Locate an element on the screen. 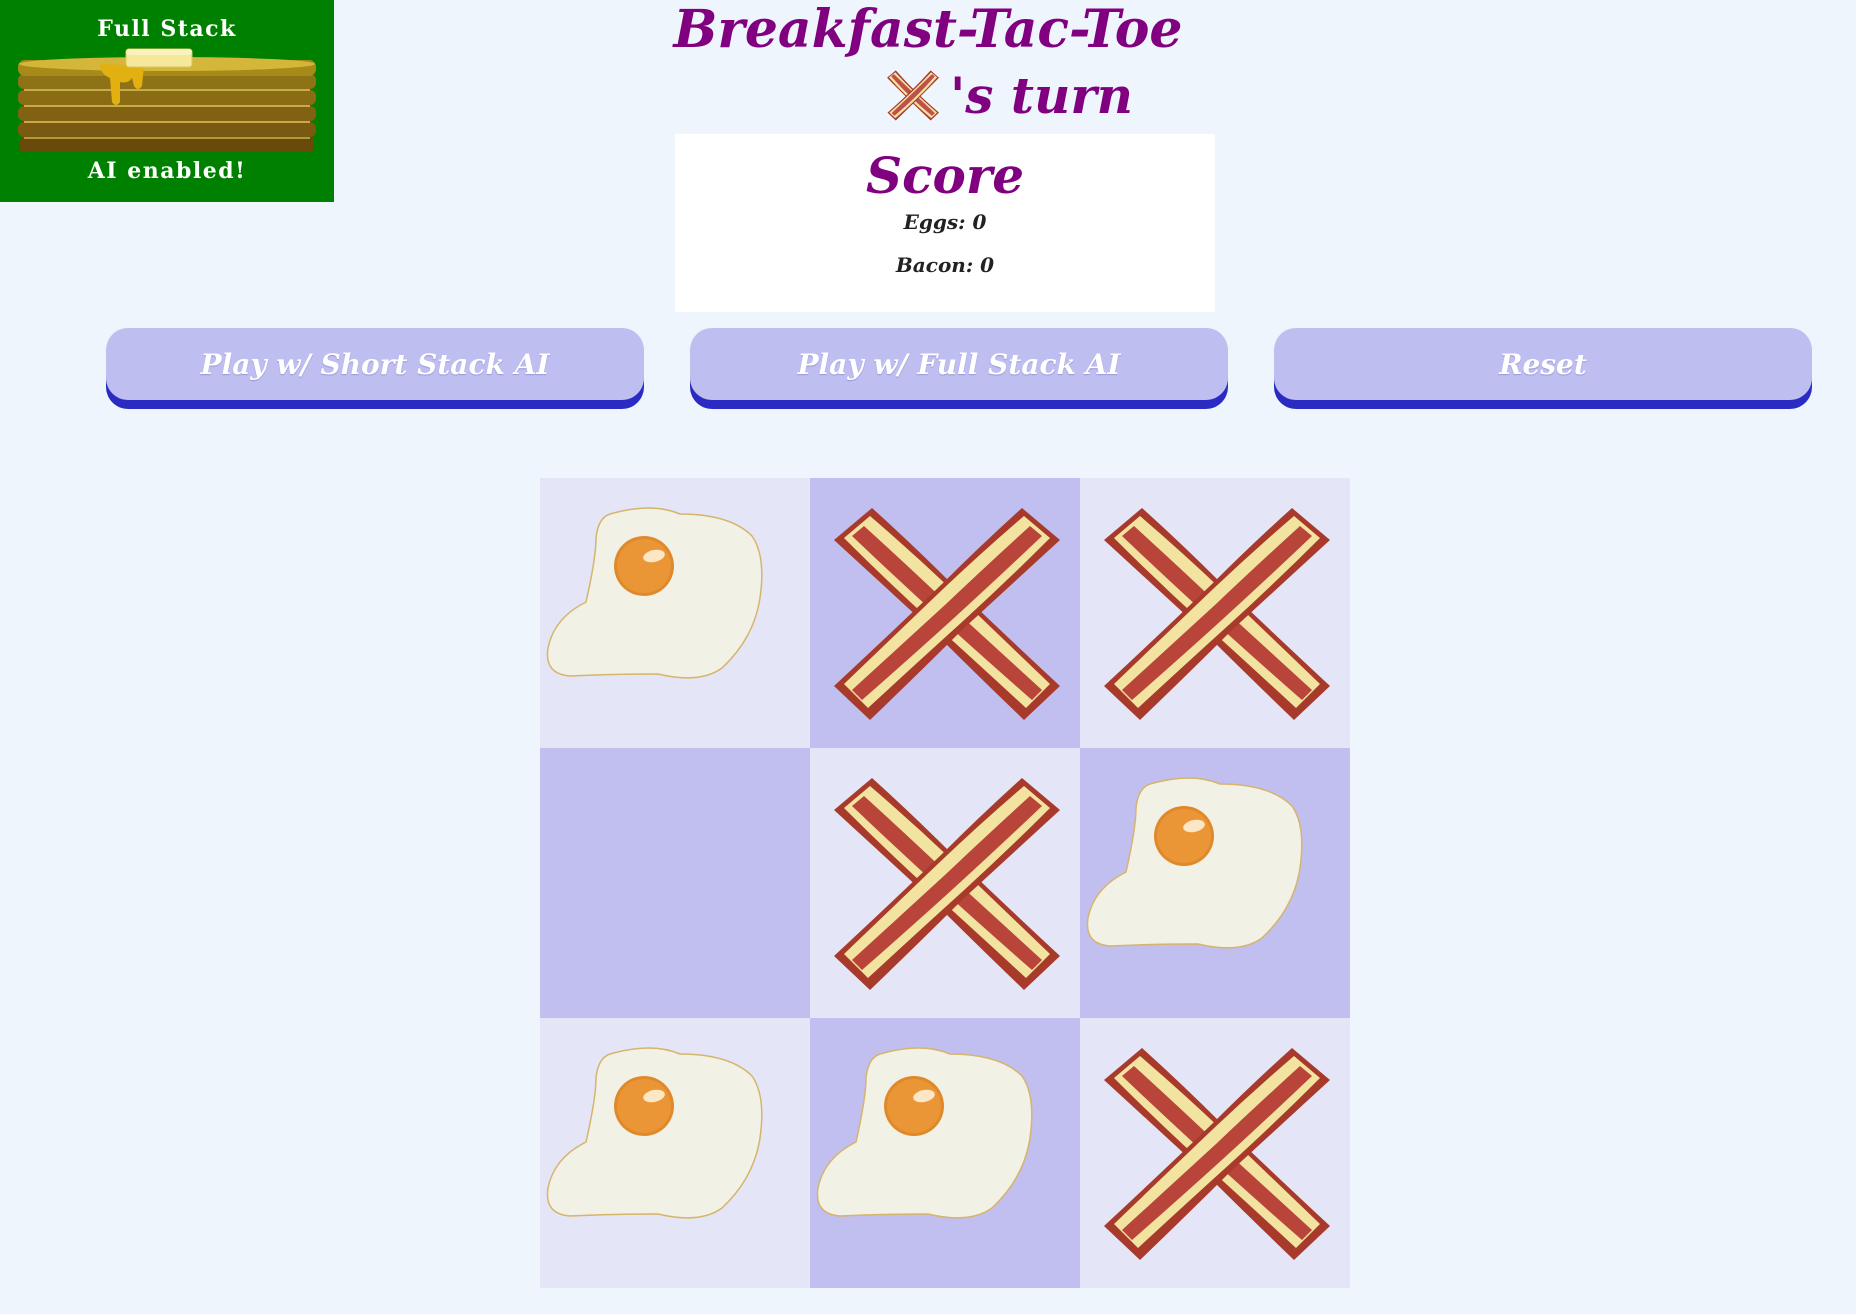 The height and width of the screenshot is (1314, 1856). score-panel: Score Eggs: 0 Bacon: 0 is located at coordinates (945, 223).